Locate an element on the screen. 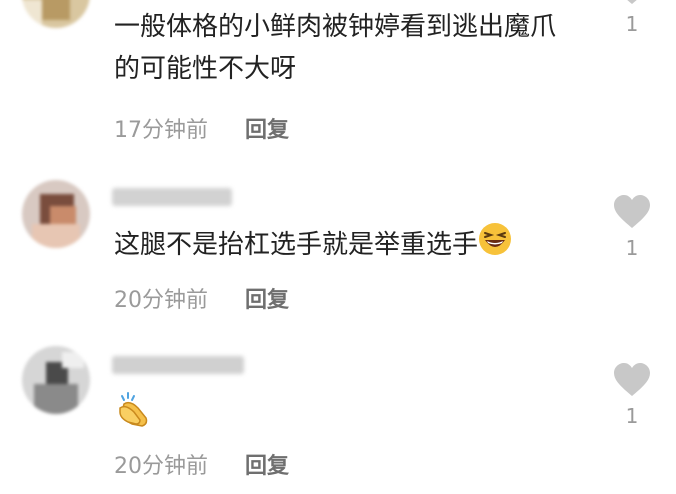 The image size is (676, 494). comment-text: 一般体格的小鲜肉被钟婷看到逃出魔爪的可能性不大呀 is located at coordinates (335, 48).